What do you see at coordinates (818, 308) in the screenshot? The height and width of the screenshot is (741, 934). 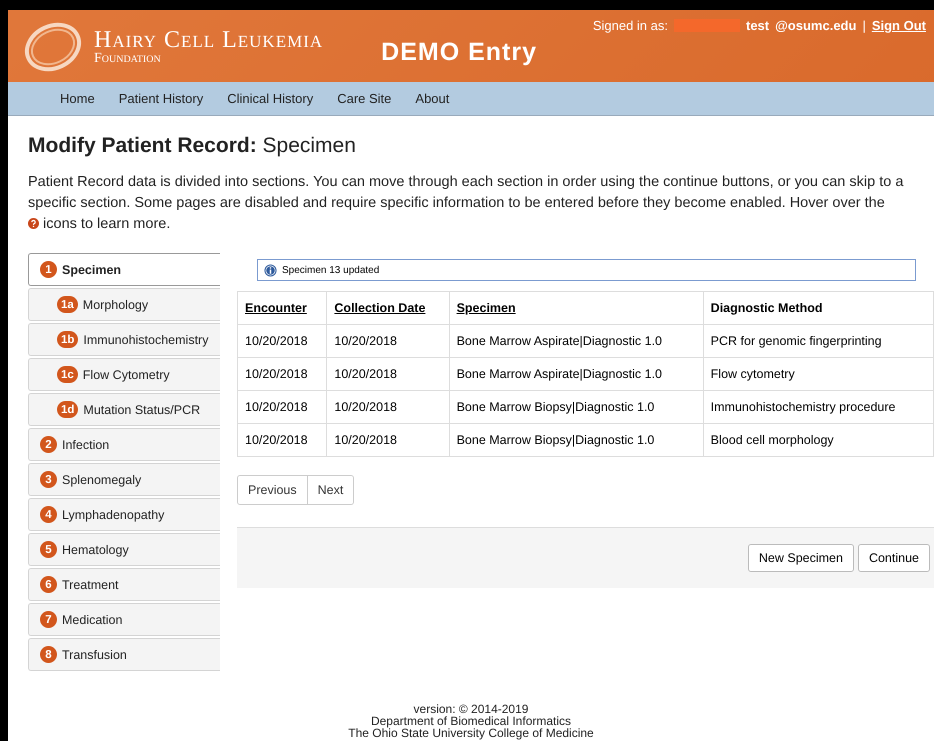 I see `column-header: Diagnostic Method` at bounding box center [818, 308].